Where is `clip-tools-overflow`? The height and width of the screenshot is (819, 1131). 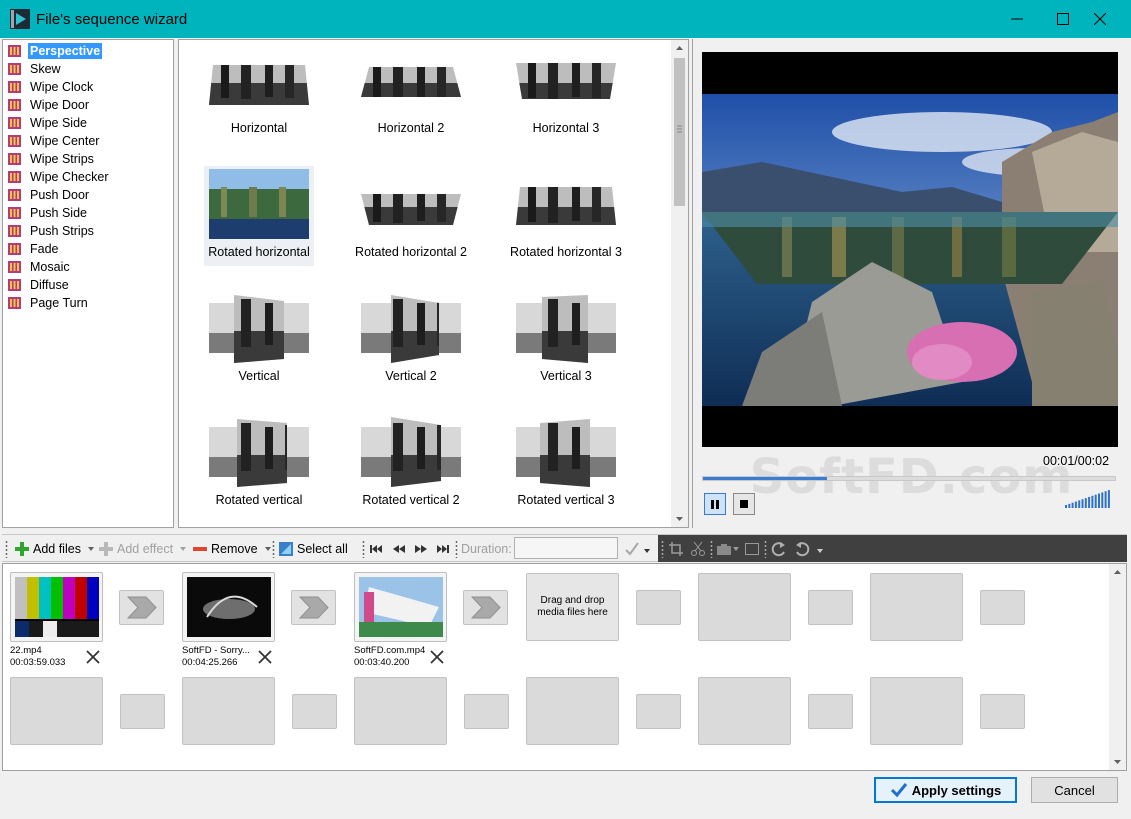
clip-tools-overflow is located at coordinates (820, 548).